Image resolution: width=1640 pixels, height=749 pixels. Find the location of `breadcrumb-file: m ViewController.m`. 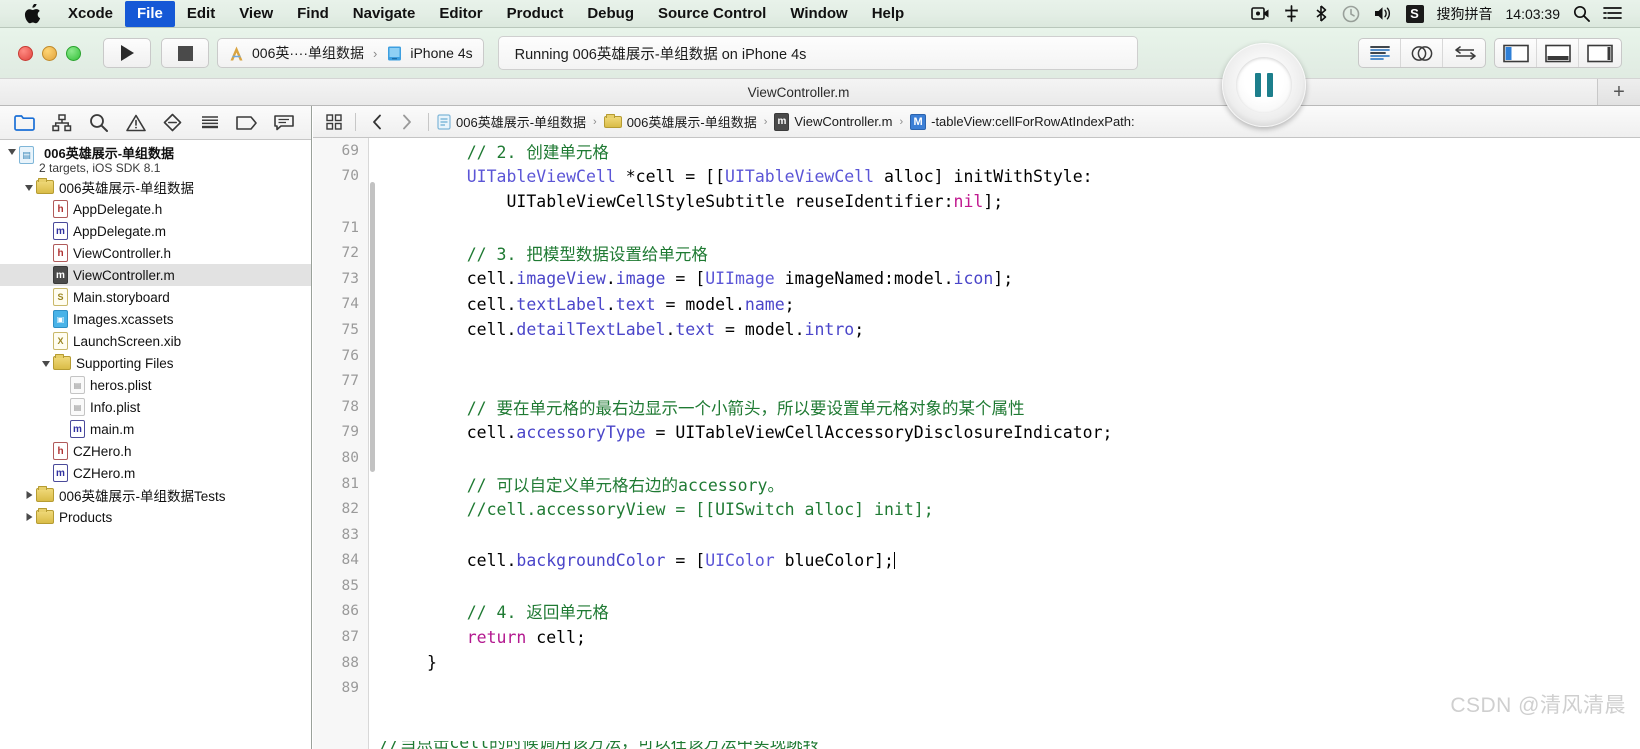

breadcrumb-file: m ViewController.m is located at coordinates (833, 121).